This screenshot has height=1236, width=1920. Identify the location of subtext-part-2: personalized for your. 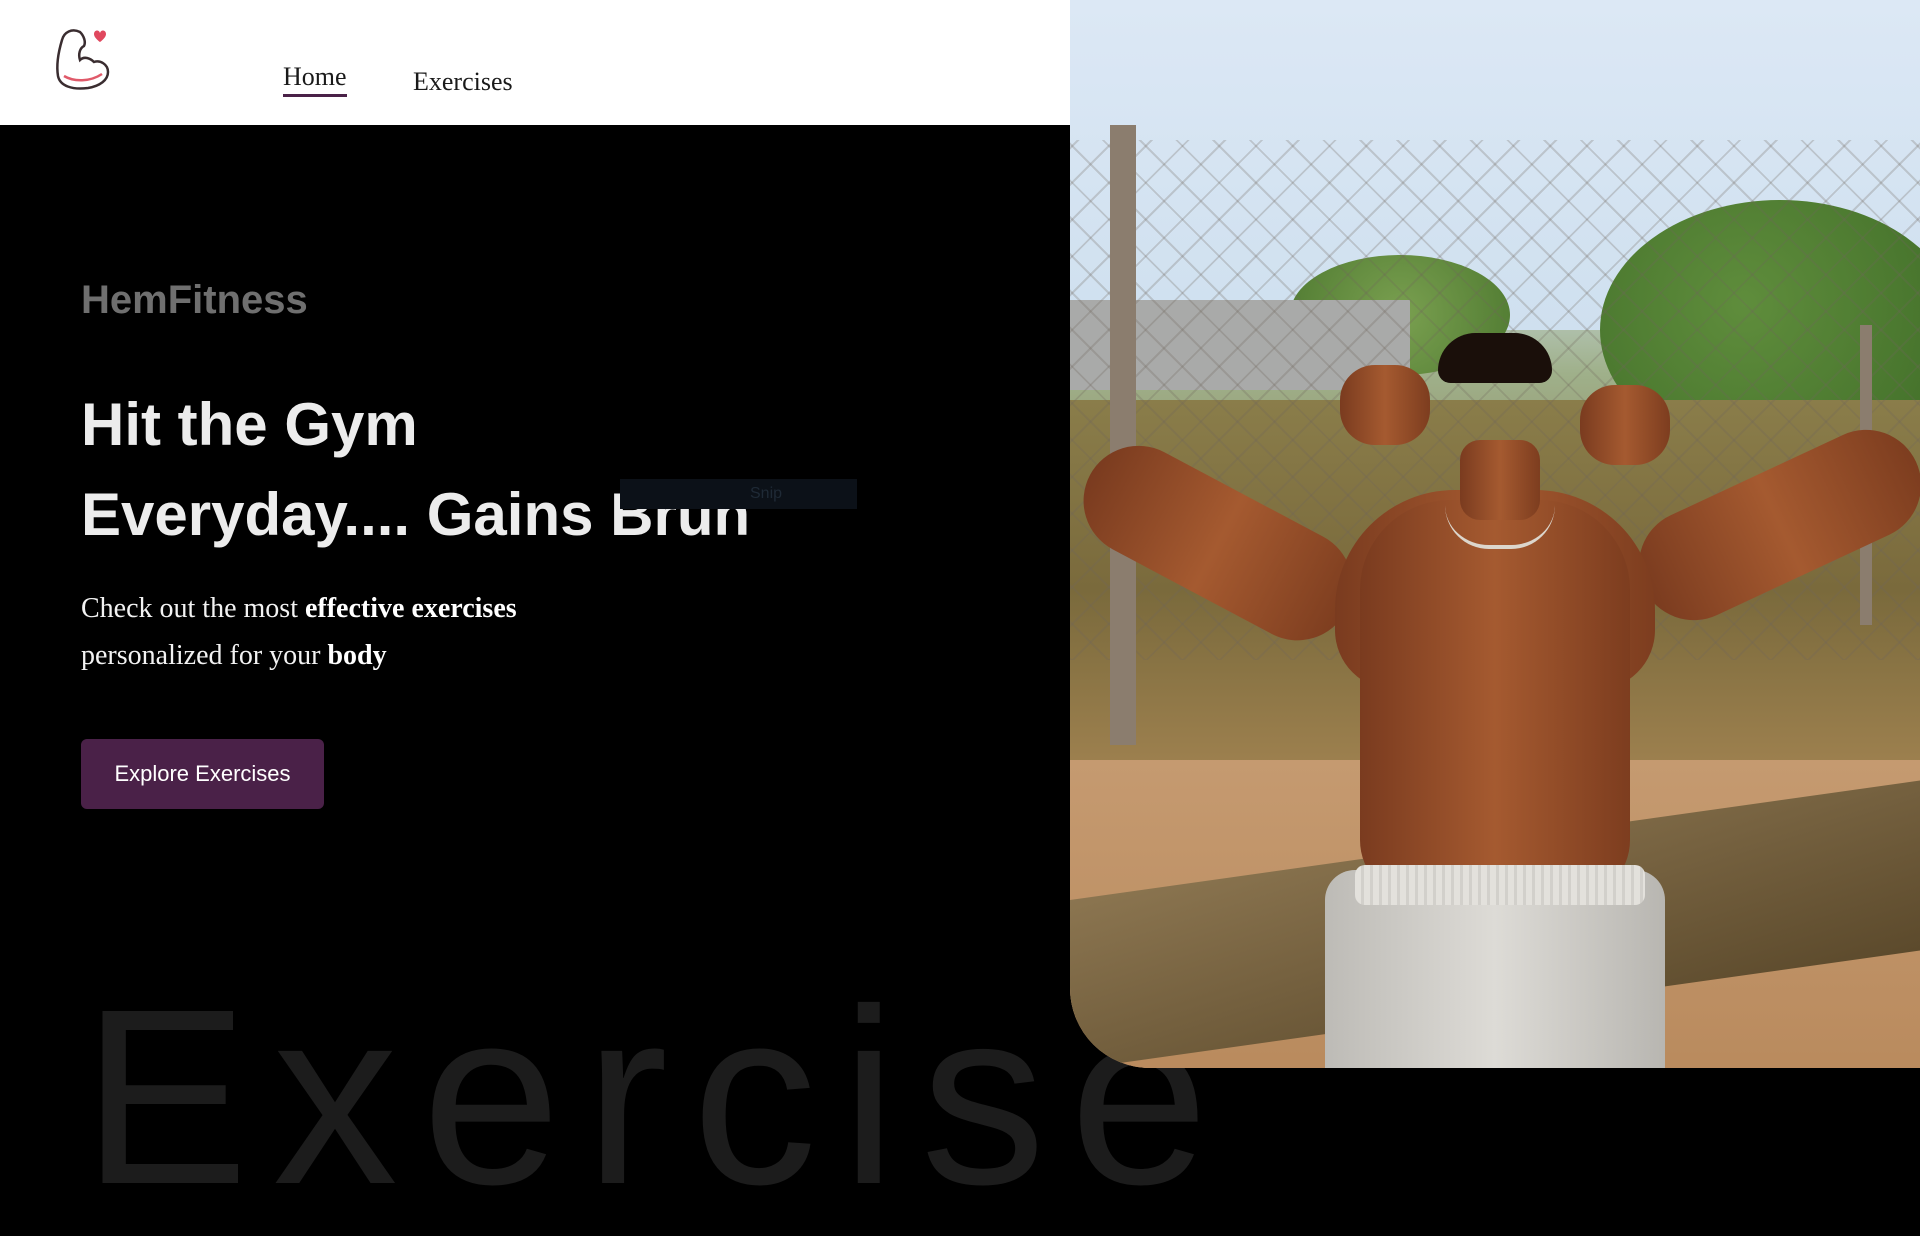
(204, 655).